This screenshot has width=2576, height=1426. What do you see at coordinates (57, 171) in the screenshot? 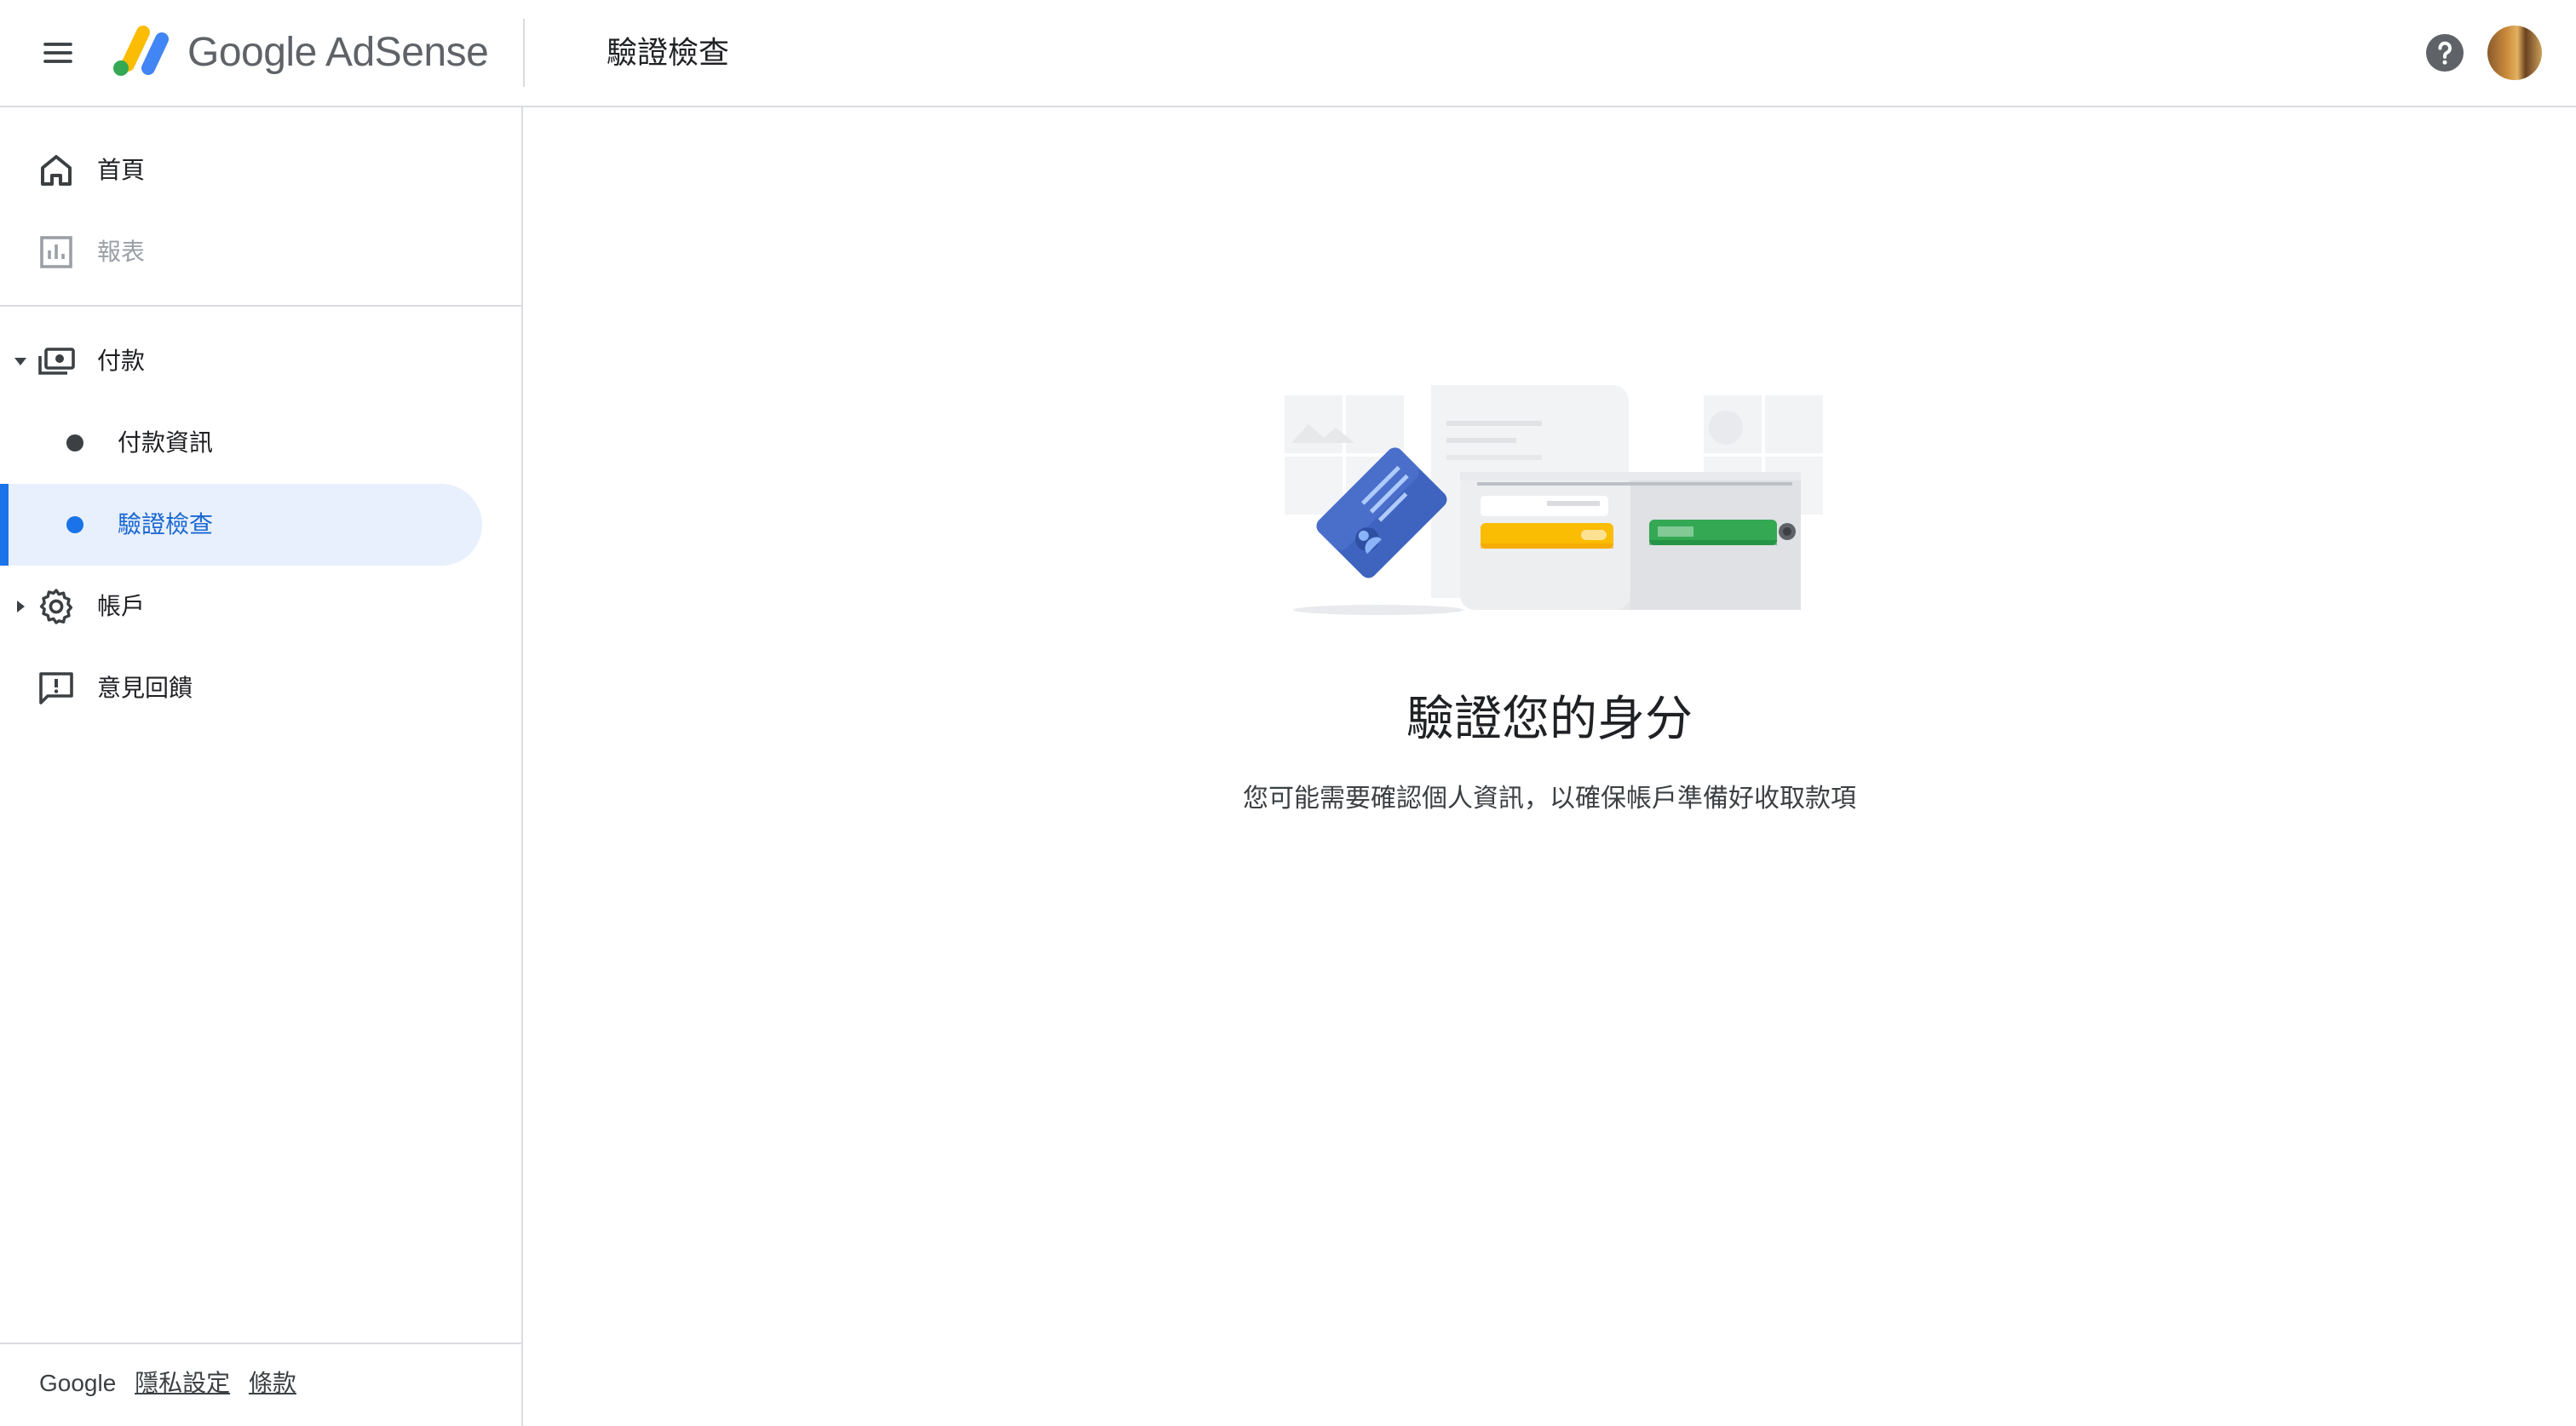
I see `home-icon` at bounding box center [57, 171].